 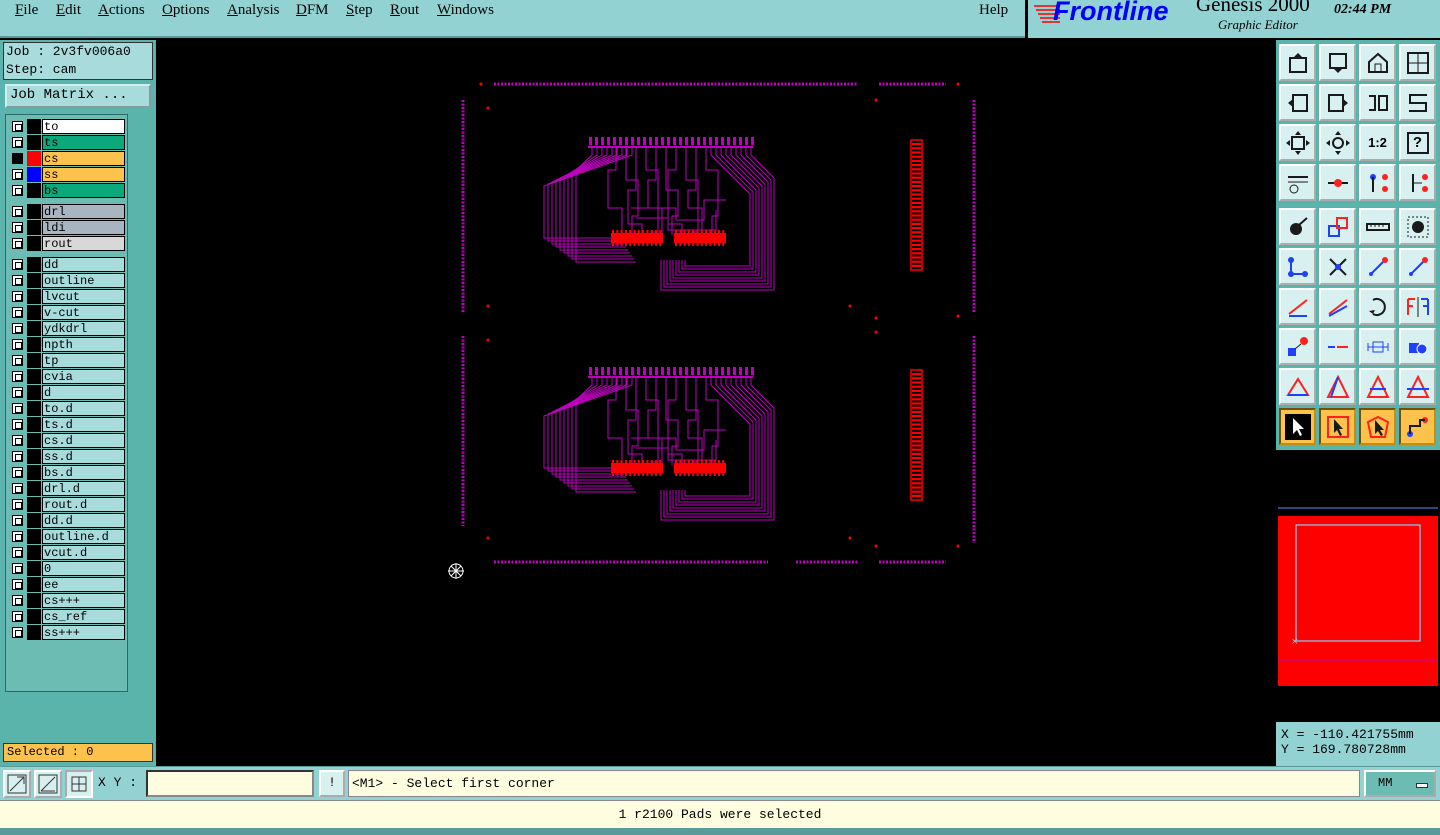 What do you see at coordinates (1417, 142) in the screenshot?
I see `query-icon: ?` at bounding box center [1417, 142].